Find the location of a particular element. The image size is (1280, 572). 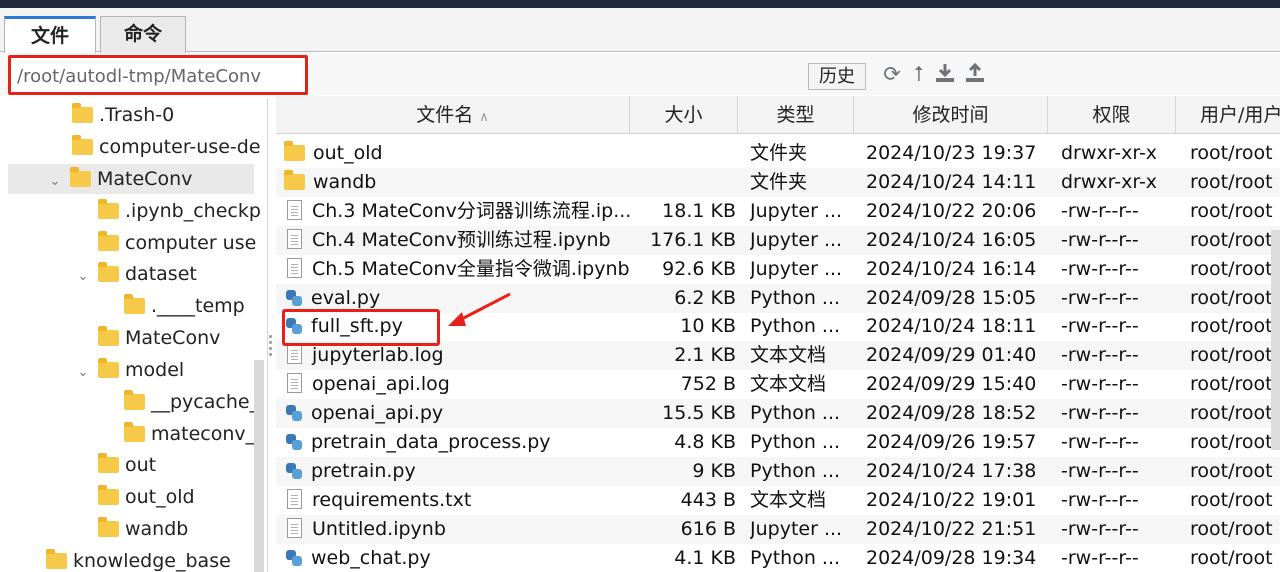

table-scrollbar is located at coordinates (1275, 340).